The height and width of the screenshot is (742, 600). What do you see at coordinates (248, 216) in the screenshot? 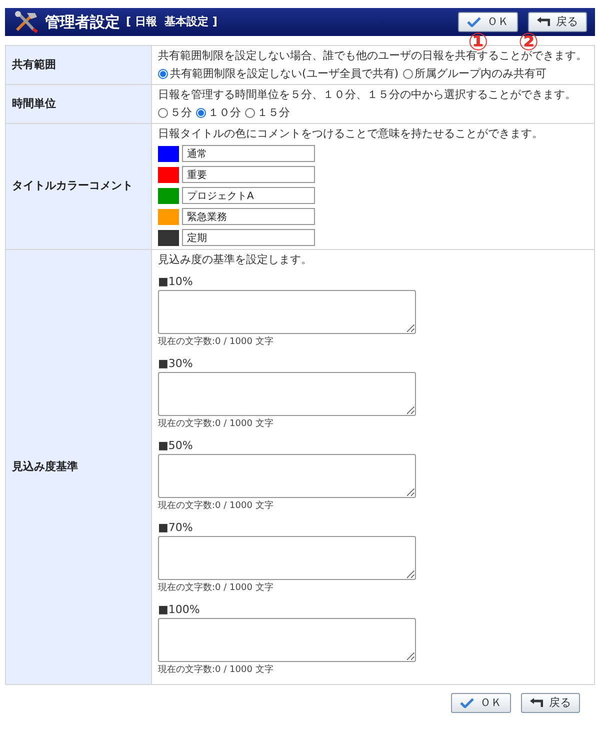
I see `color-comment-field: 緊急業務` at bounding box center [248, 216].